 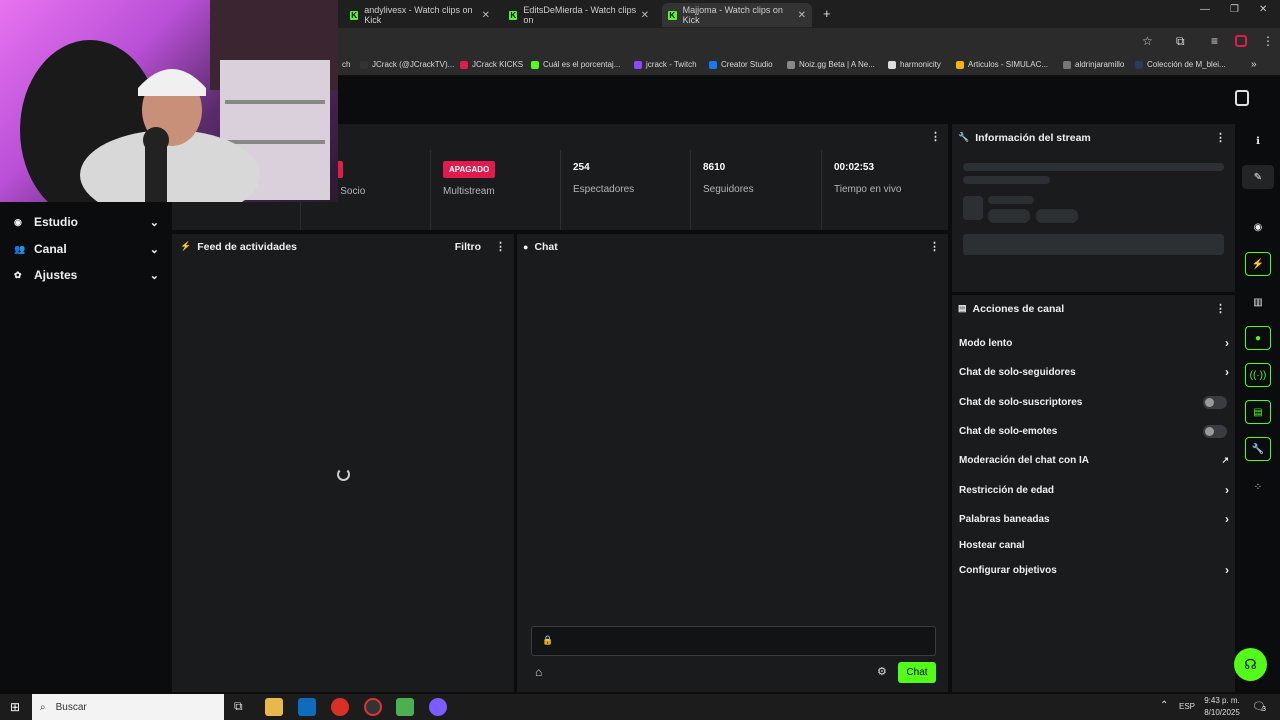 What do you see at coordinates (1094, 402) in the screenshot?
I see `channel-action-item: Chat de solo-suscriptores` at bounding box center [1094, 402].